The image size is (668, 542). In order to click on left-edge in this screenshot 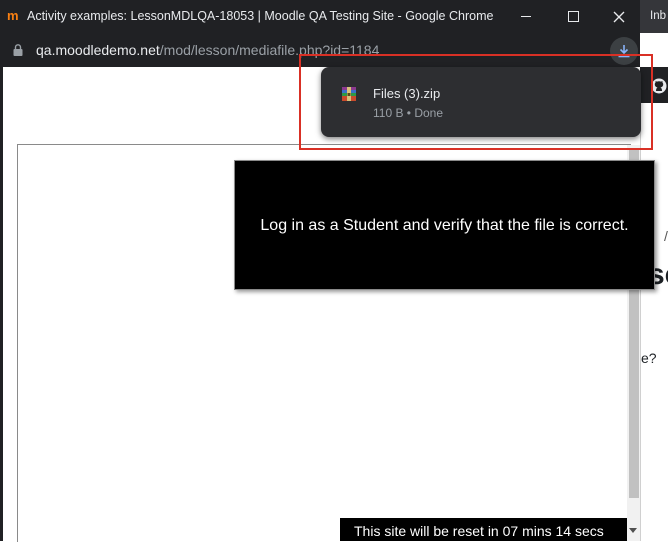, I will do `click(1, 304)`.